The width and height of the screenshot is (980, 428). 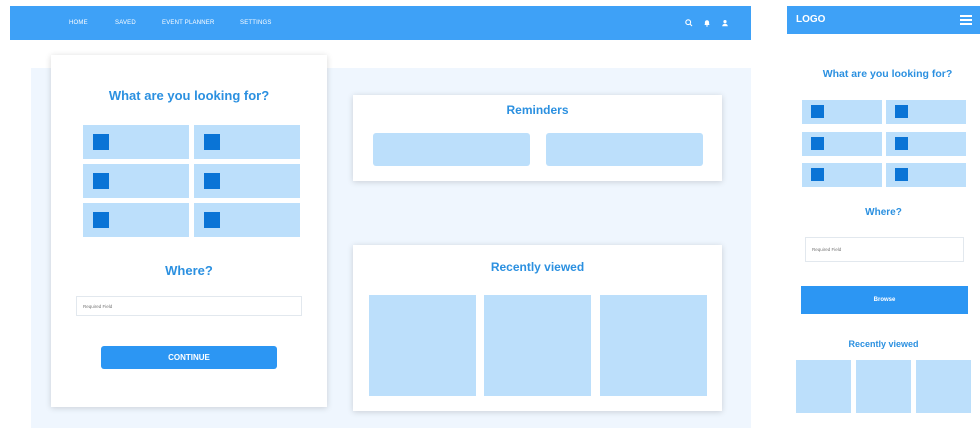 What do you see at coordinates (887, 74) in the screenshot?
I see `mobile-search-heading: What are you looking for?` at bounding box center [887, 74].